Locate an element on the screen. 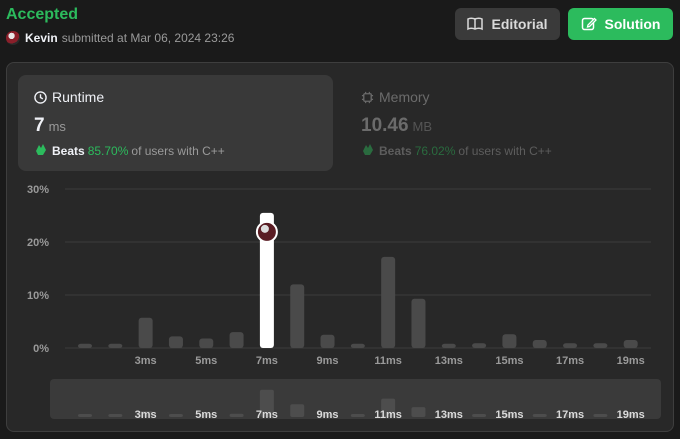 The height and width of the screenshot is (439, 680). editorial-button: Editorial is located at coordinates (507, 24).